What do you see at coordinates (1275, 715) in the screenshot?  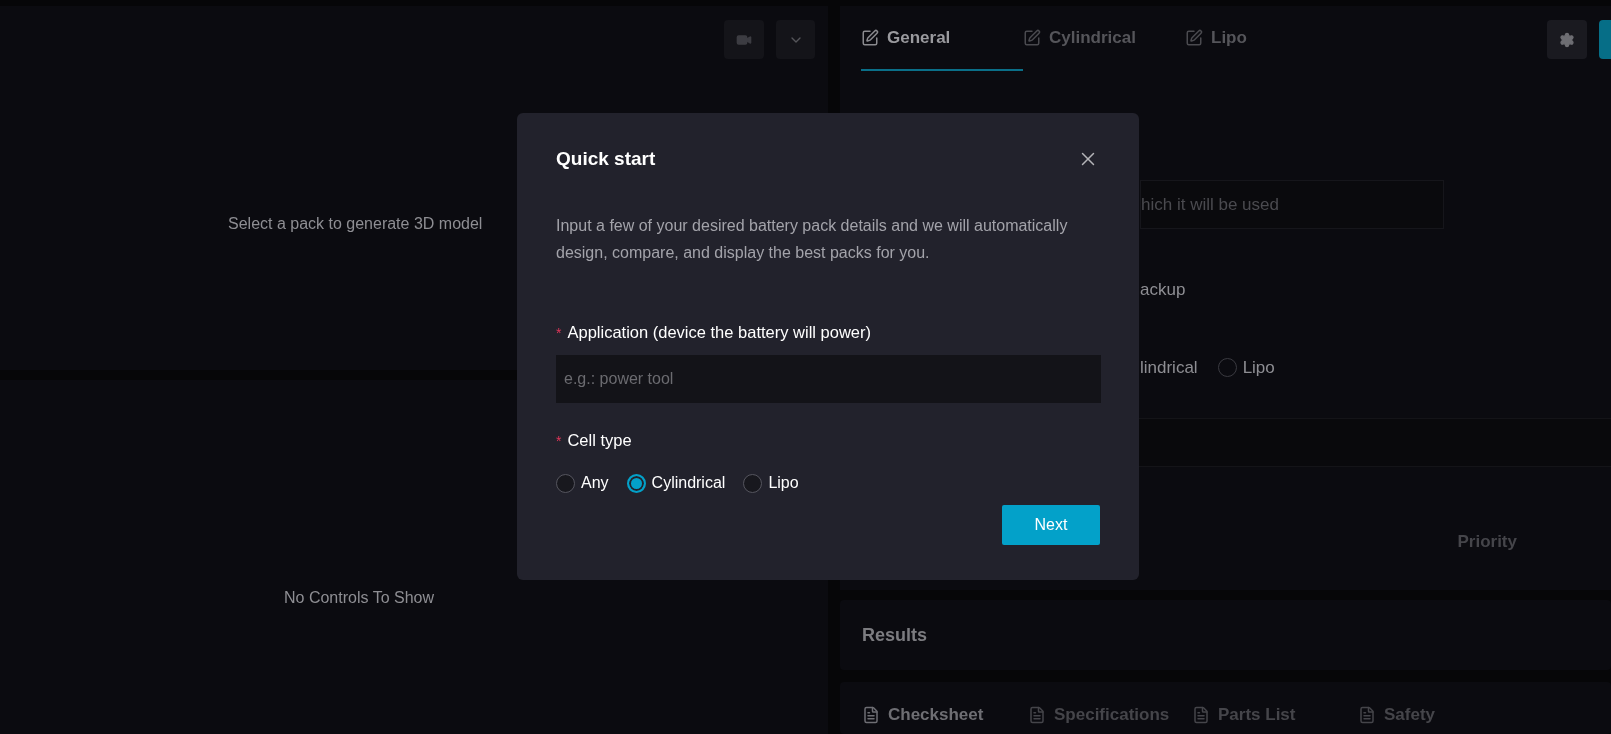 I see `tab: Parts List` at bounding box center [1275, 715].